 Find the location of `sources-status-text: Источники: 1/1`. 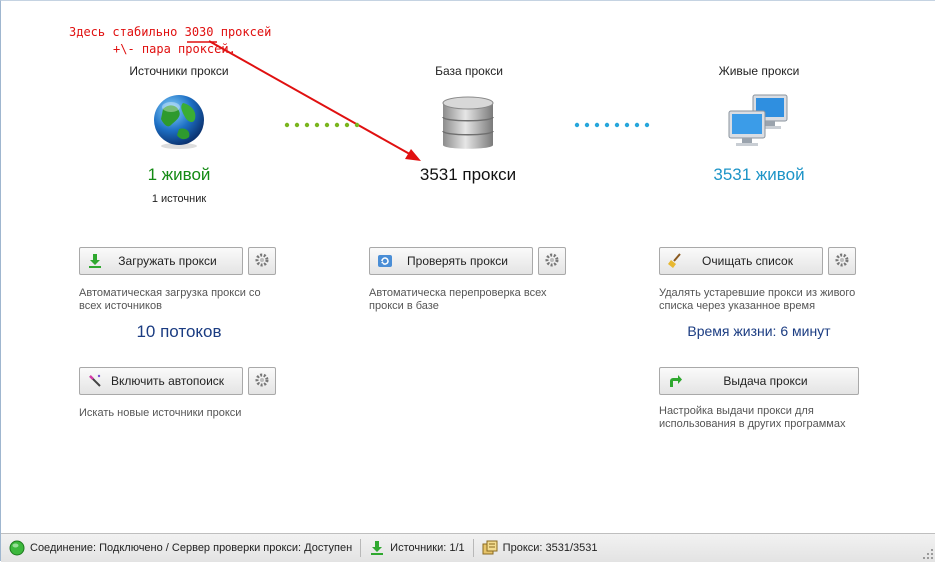

sources-status-text: Источники: 1/1 is located at coordinates (427, 548).